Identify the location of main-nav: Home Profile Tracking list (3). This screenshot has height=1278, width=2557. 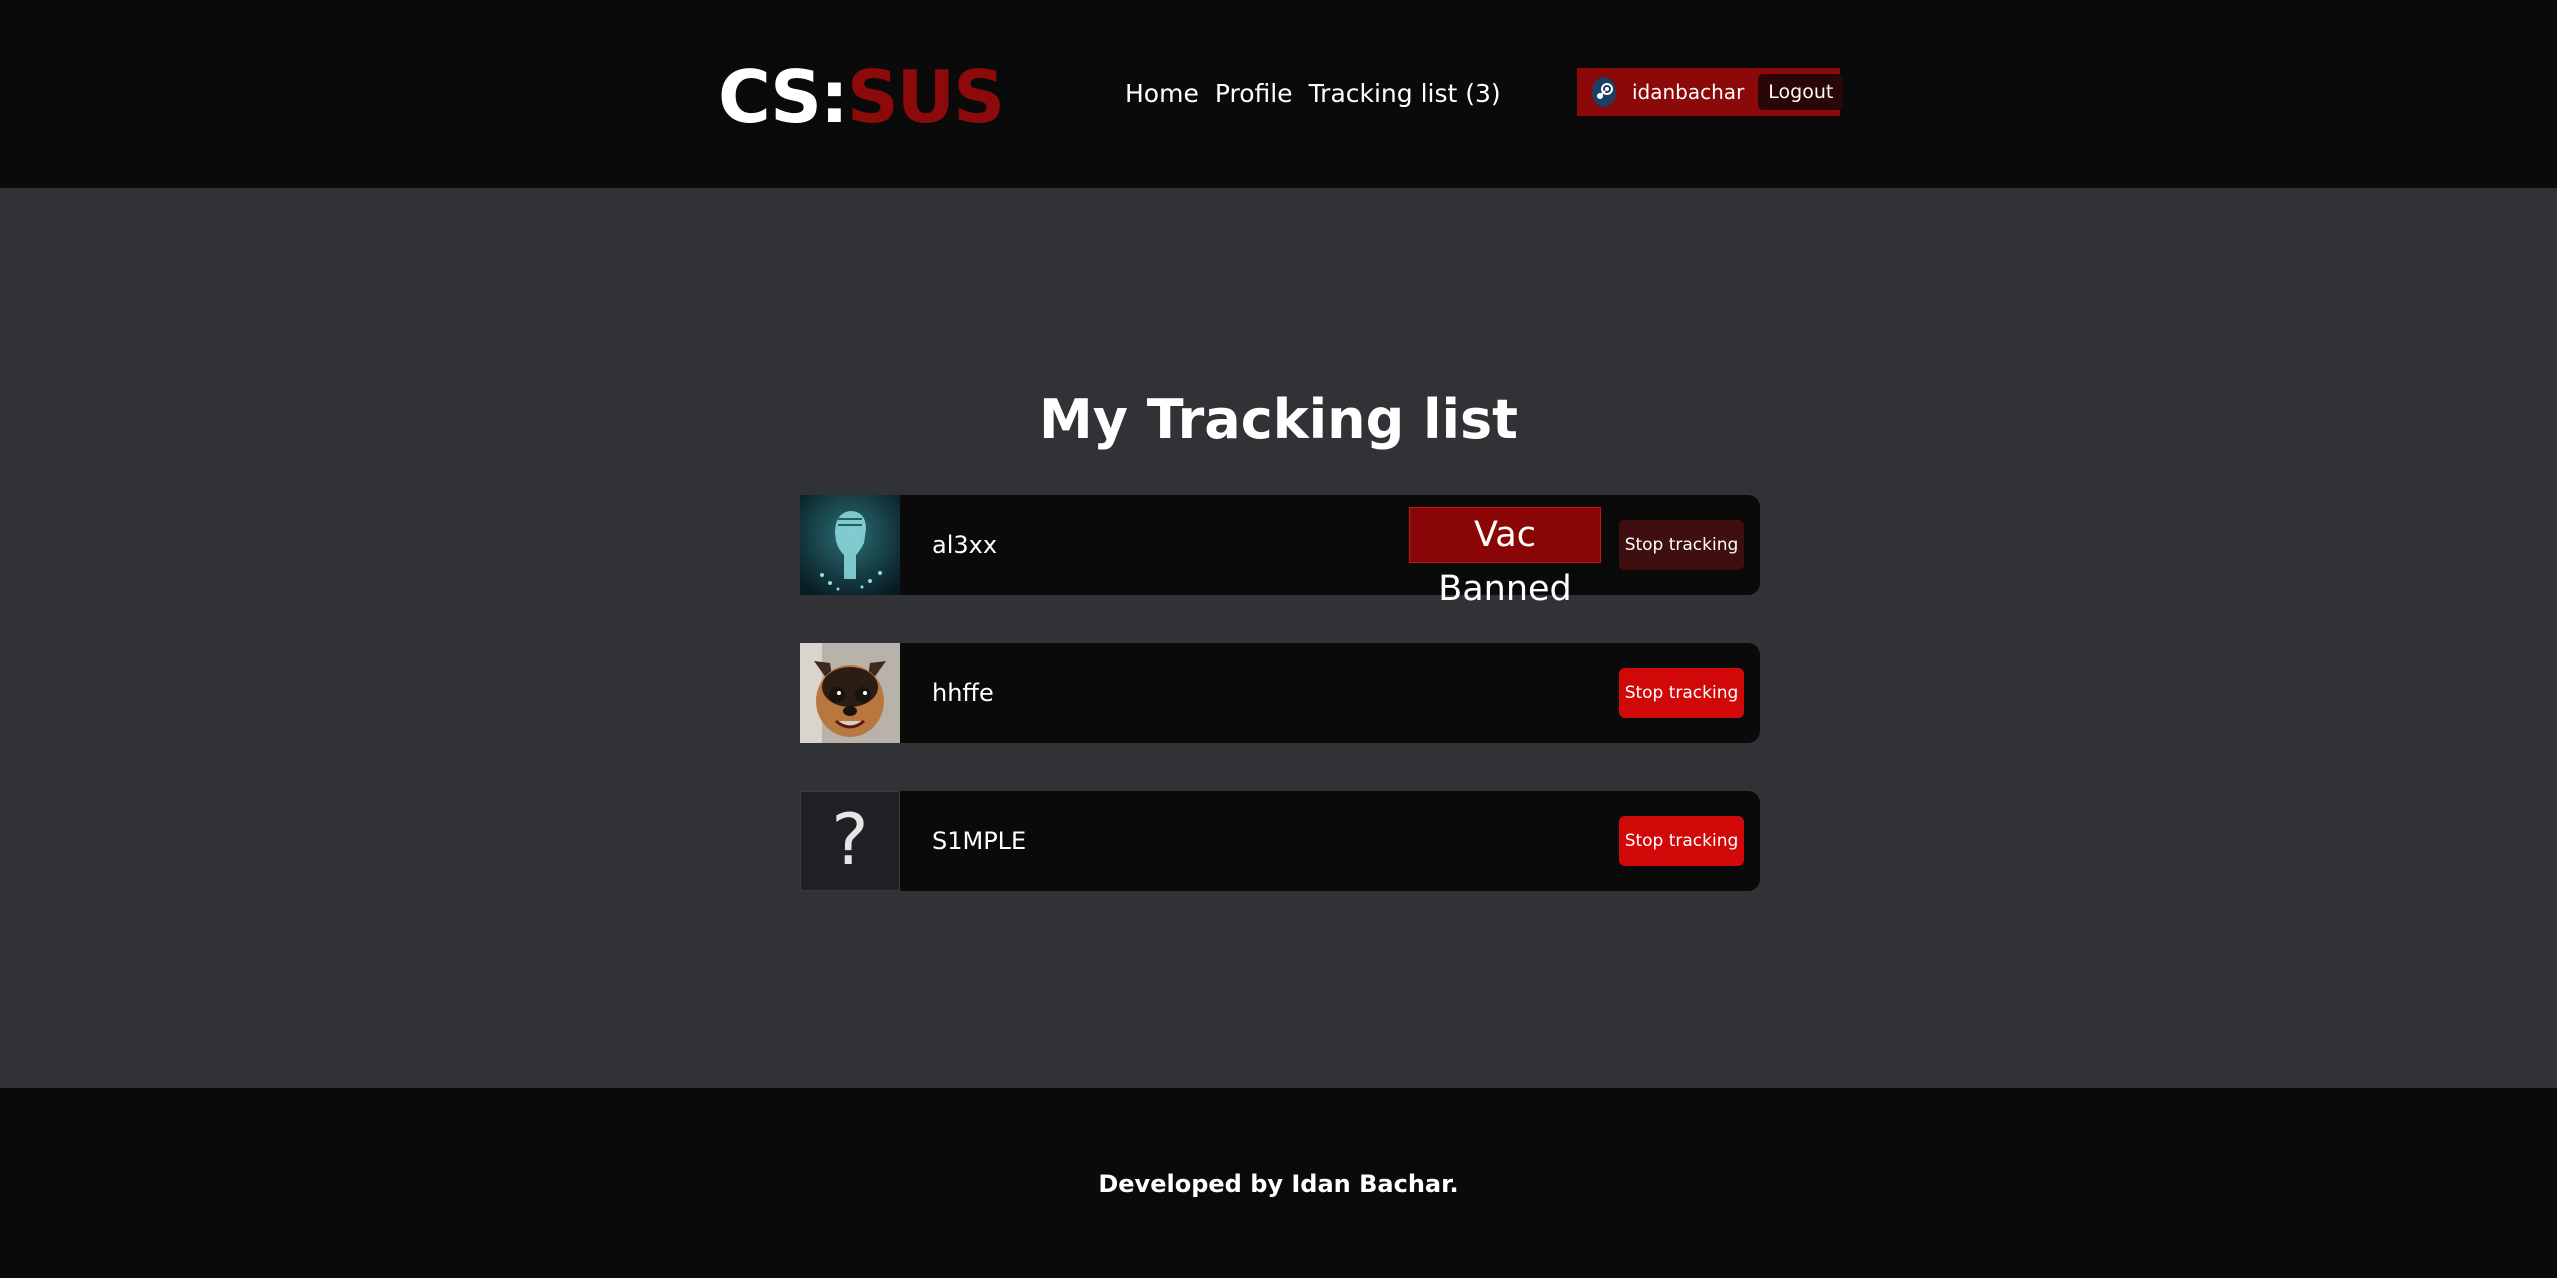
(1313, 94).